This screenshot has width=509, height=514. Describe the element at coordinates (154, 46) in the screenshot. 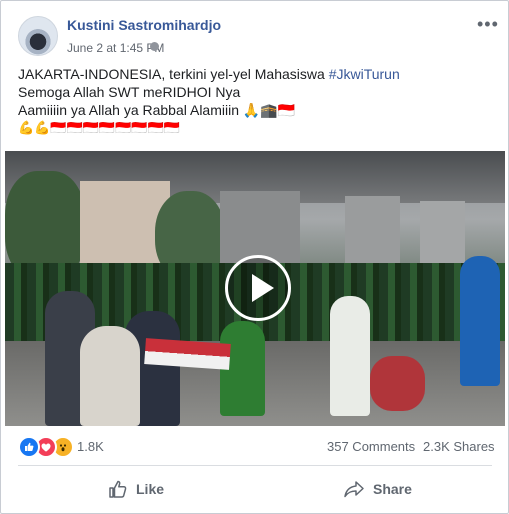

I see `globe-icon` at that location.